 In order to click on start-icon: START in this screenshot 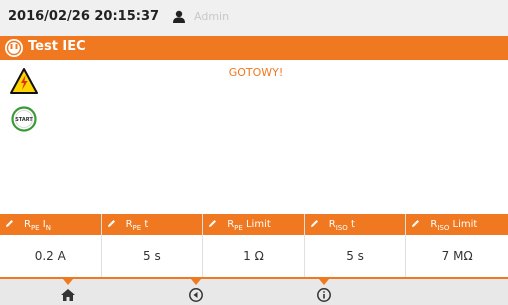, I will do `click(24, 119)`.